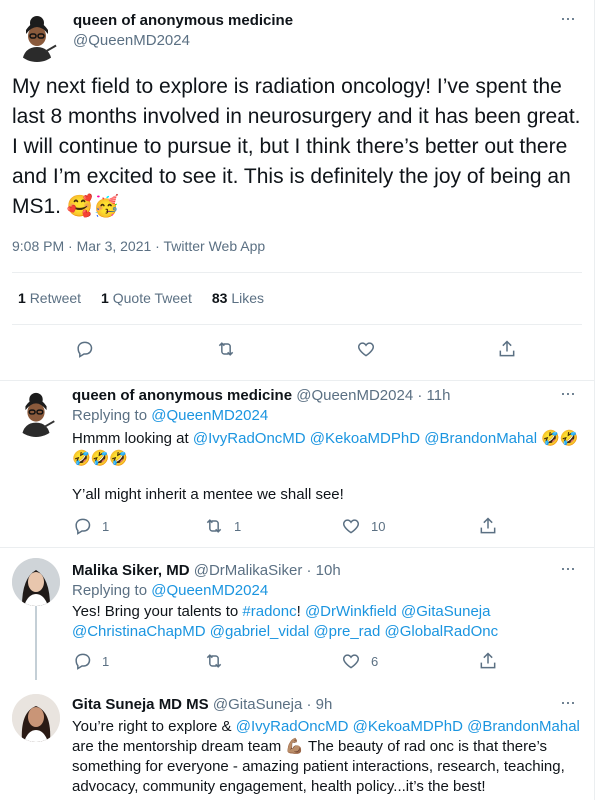 This screenshot has height=800, width=605. I want to click on like-icon, so click(366, 349).